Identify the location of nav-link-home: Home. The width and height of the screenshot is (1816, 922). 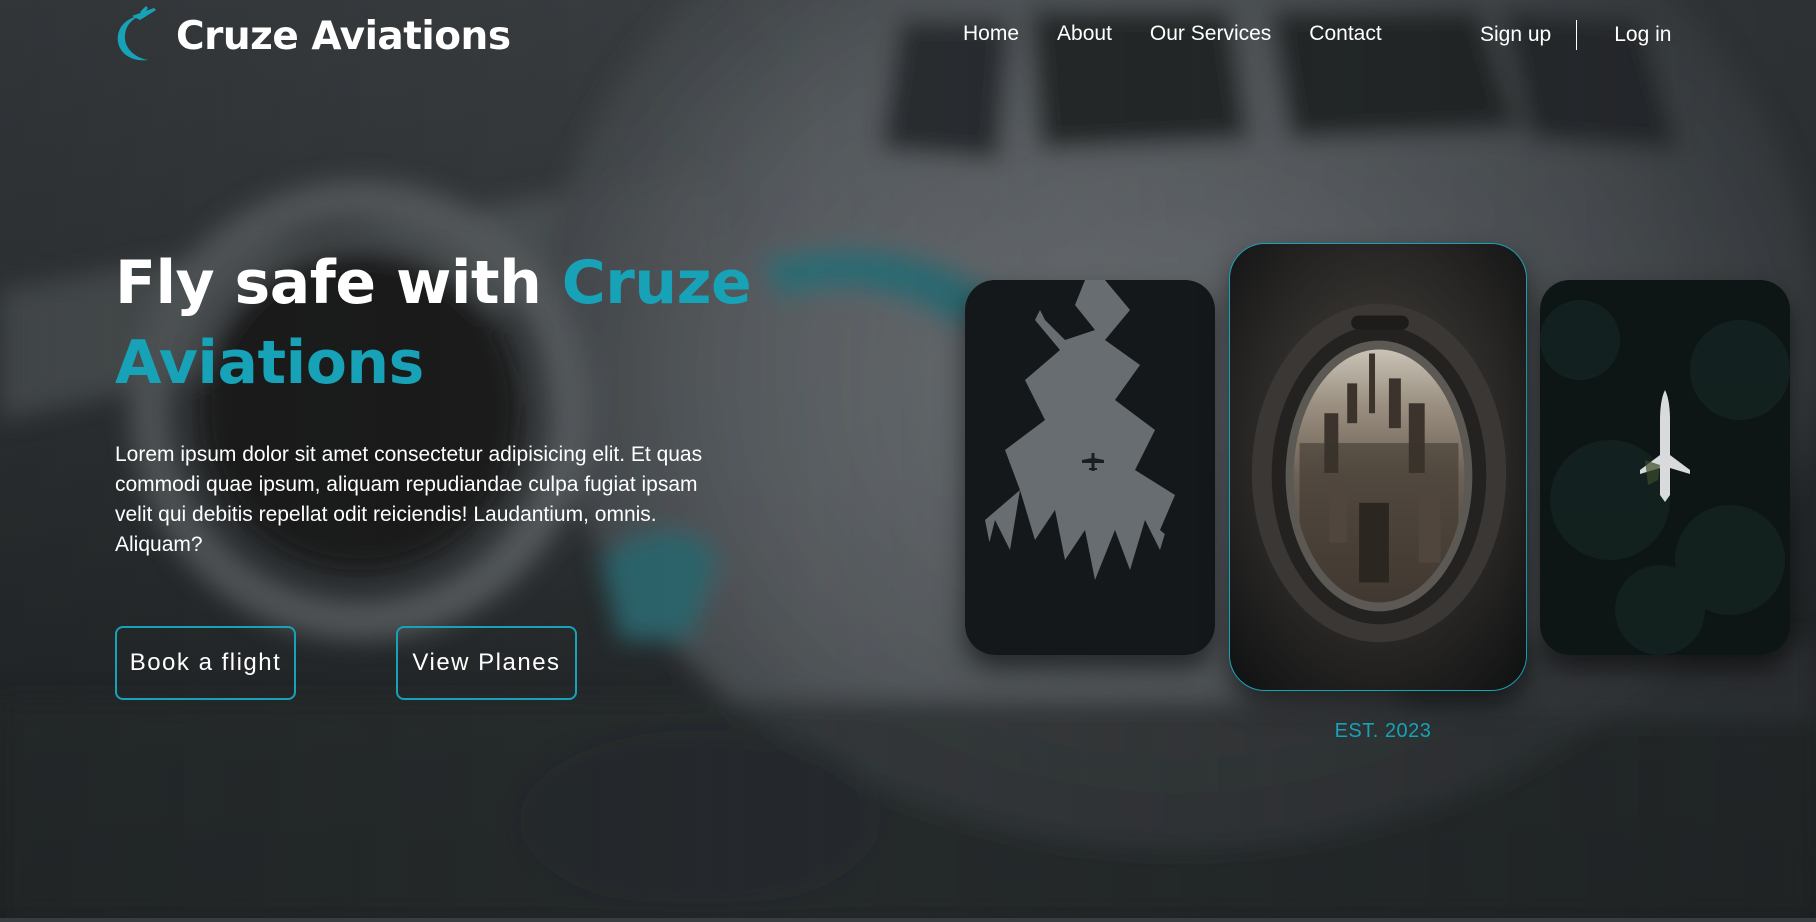
(991, 34).